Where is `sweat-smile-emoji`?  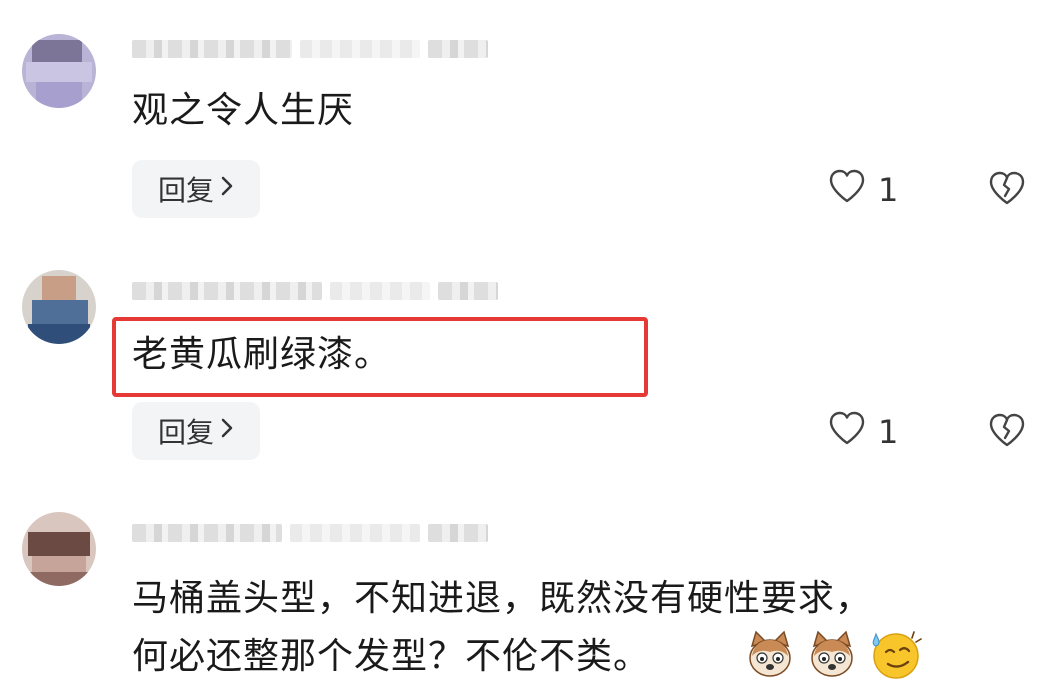
sweat-smile-emoji is located at coordinates (895, 656).